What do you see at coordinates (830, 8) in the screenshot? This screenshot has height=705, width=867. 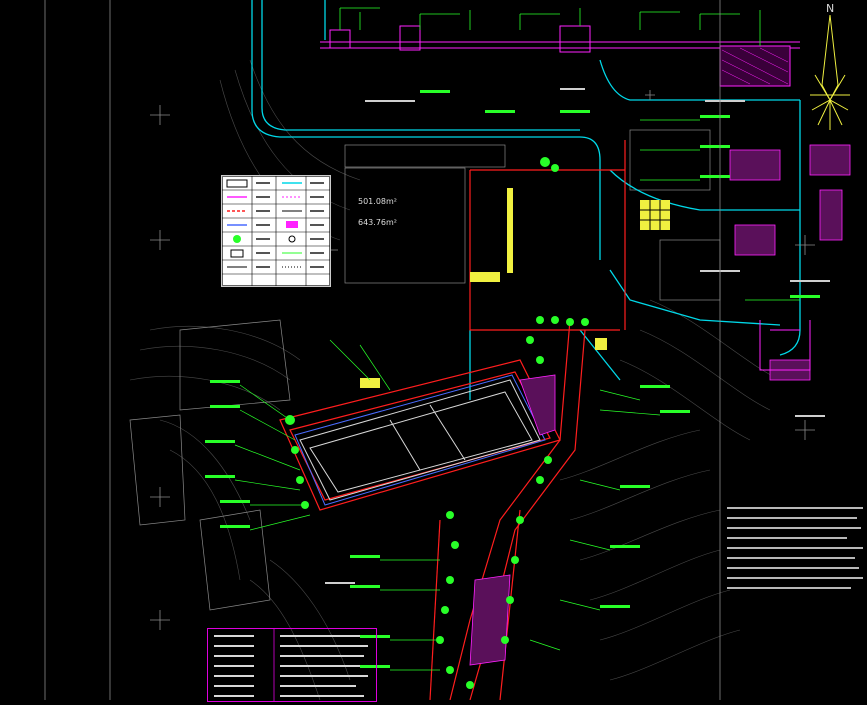 I see `north-label: N` at bounding box center [830, 8].